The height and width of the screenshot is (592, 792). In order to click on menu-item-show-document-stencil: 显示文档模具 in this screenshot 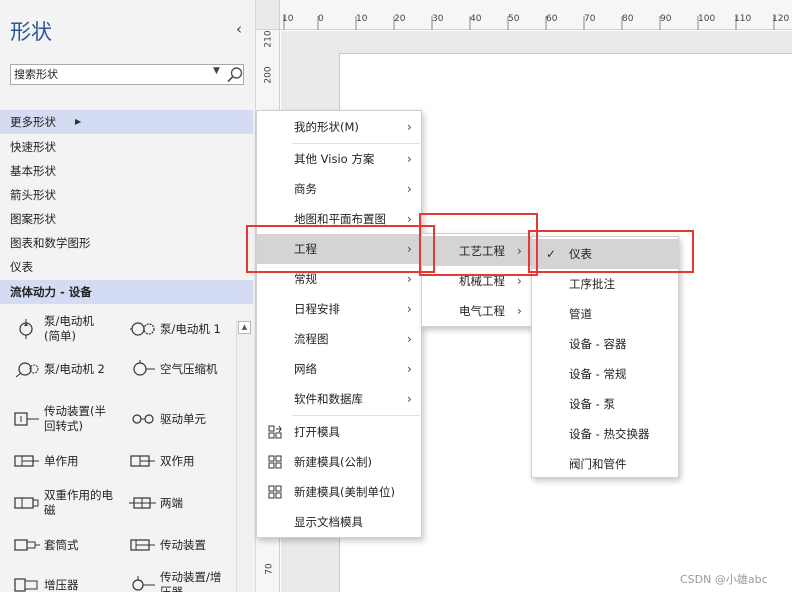, I will do `click(339, 522)`.